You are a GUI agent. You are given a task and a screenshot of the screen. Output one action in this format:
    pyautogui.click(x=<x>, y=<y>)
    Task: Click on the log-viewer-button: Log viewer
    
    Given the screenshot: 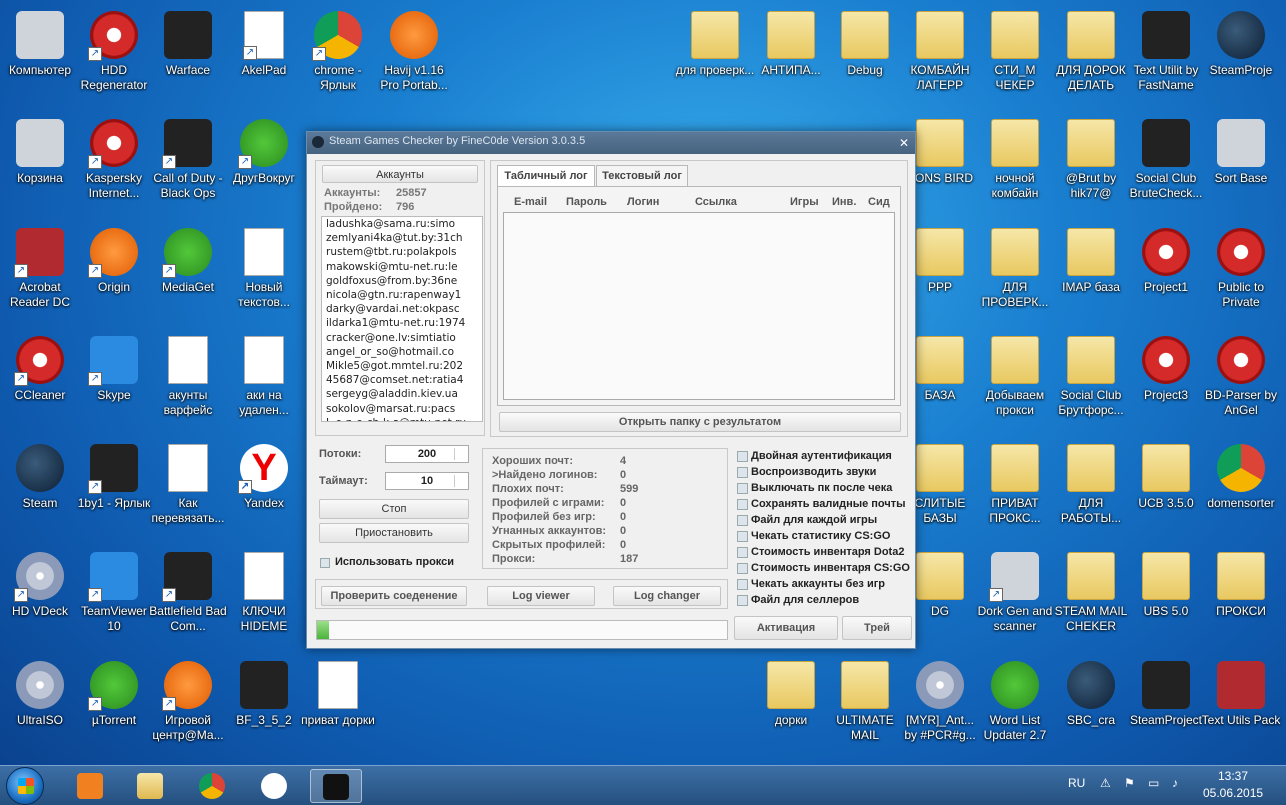 What is the action you would take?
    pyautogui.click(x=541, y=596)
    